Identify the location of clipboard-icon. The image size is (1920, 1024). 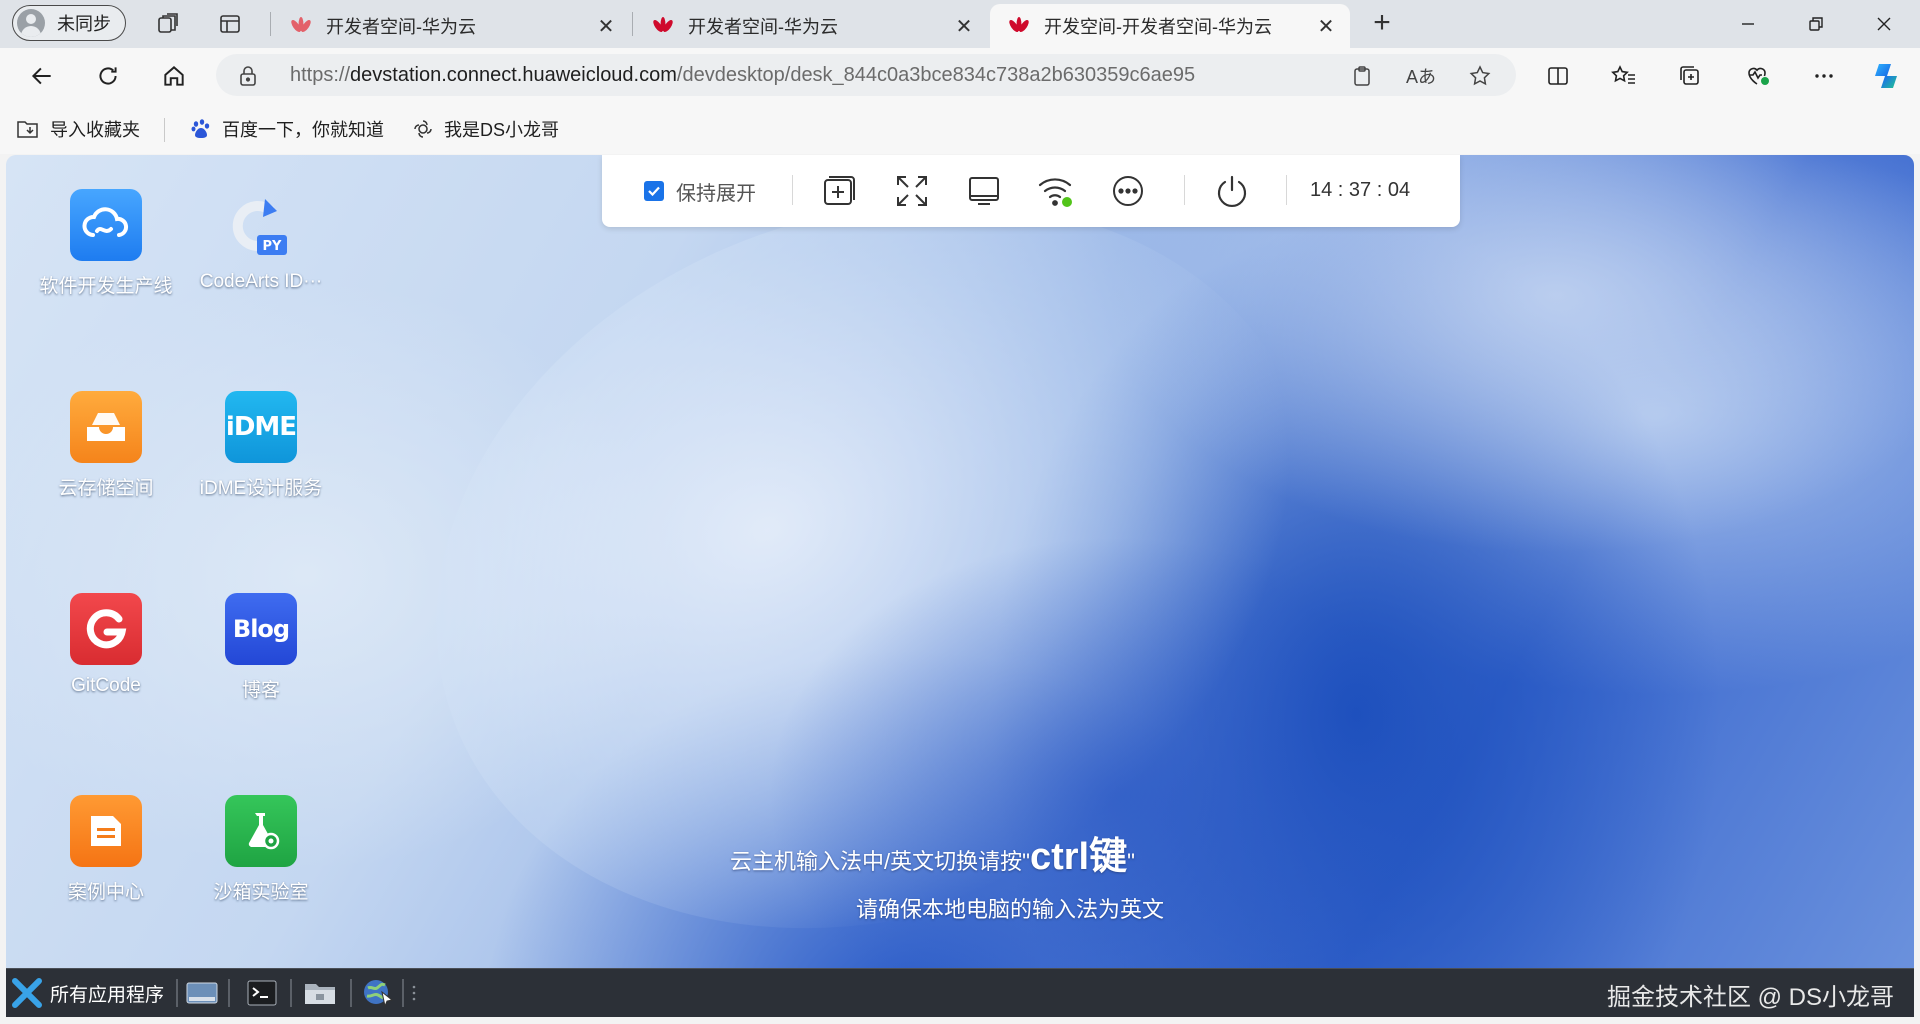
(1362, 76).